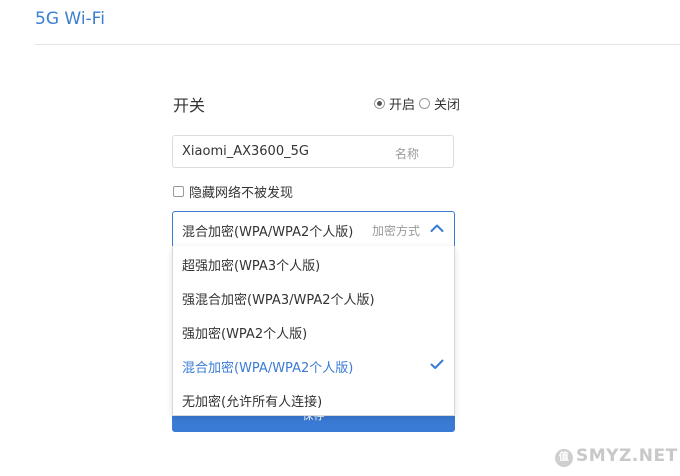 Image resolution: width=680 pixels, height=476 pixels. I want to click on chevron-up-icon, so click(437, 228).